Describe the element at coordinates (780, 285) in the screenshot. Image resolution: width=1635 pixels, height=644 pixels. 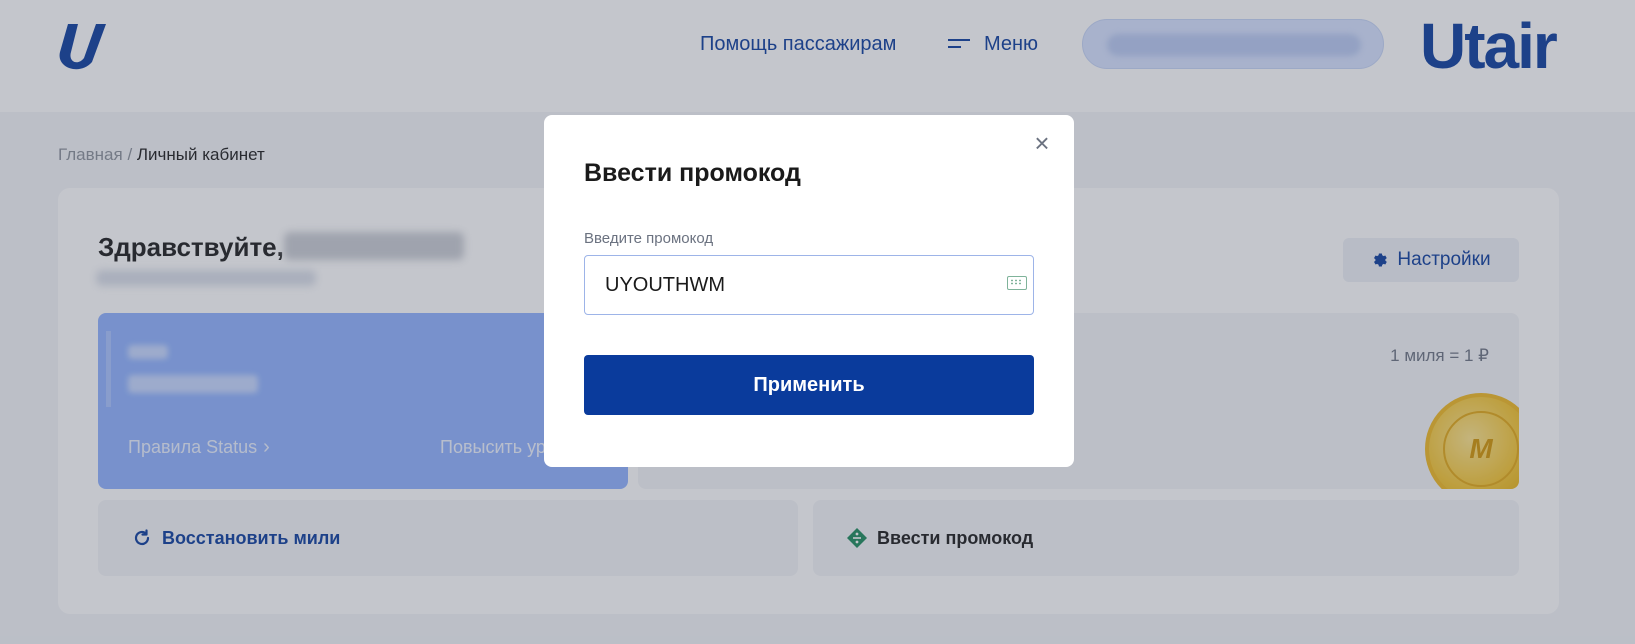
I see `promo-code-input` at that location.